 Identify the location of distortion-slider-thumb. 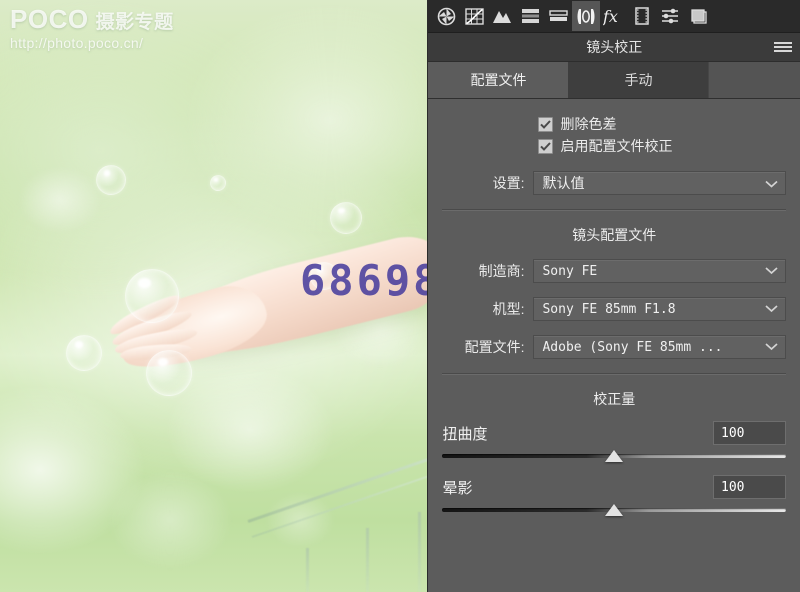
(614, 456).